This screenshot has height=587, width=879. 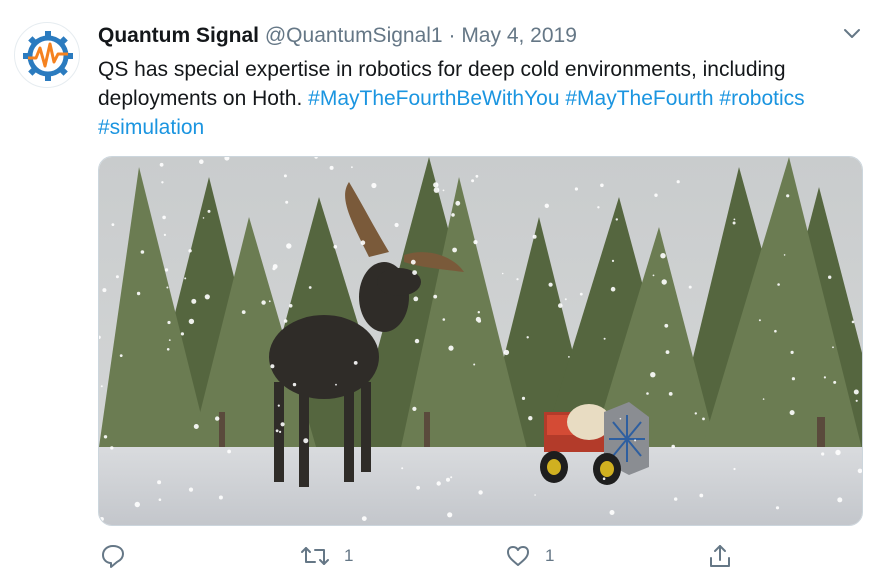 What do you see at coordinates (550, 555) in the screenshot?
I see `like-count: 1` at bounding box center [550, 555].